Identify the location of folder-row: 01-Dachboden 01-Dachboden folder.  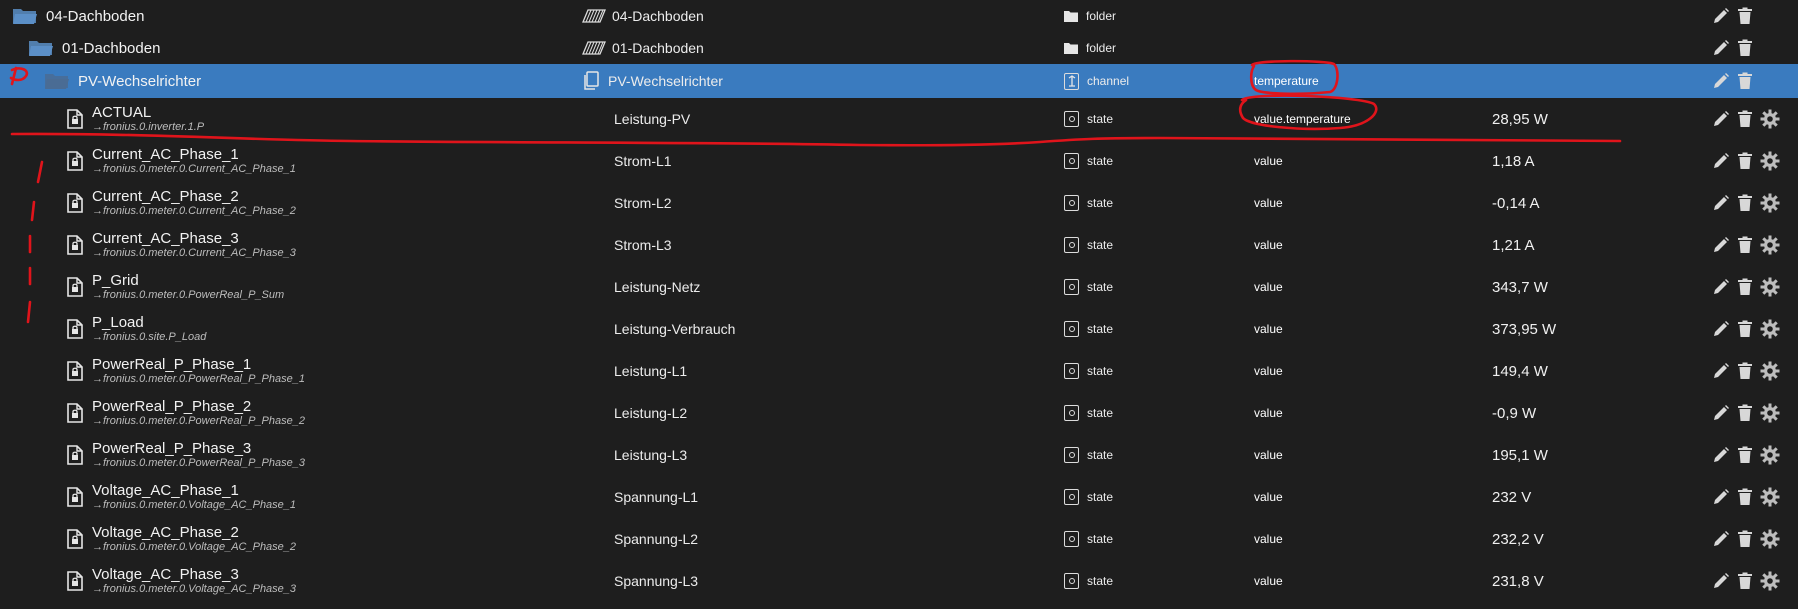
(899, 48).